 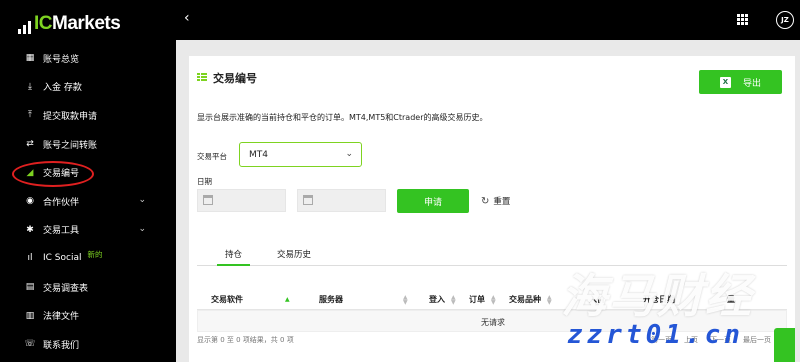 I want to click on pager-next: 下一页, so click(x=720, y=340).